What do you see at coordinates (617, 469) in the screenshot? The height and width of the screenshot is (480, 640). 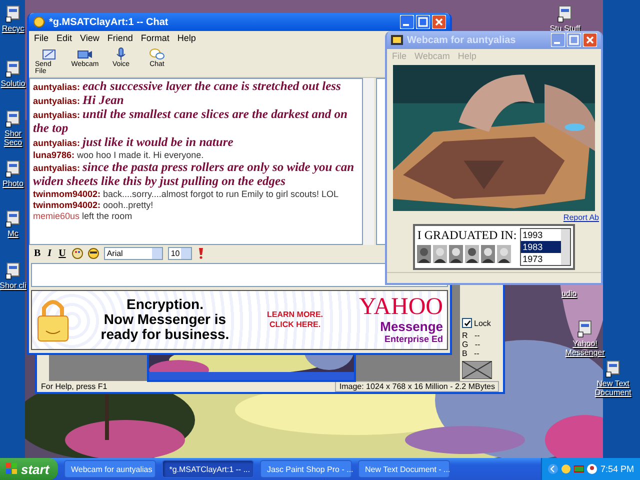 I see `clock: 7:54 PM` at bounding box center [617, 469].